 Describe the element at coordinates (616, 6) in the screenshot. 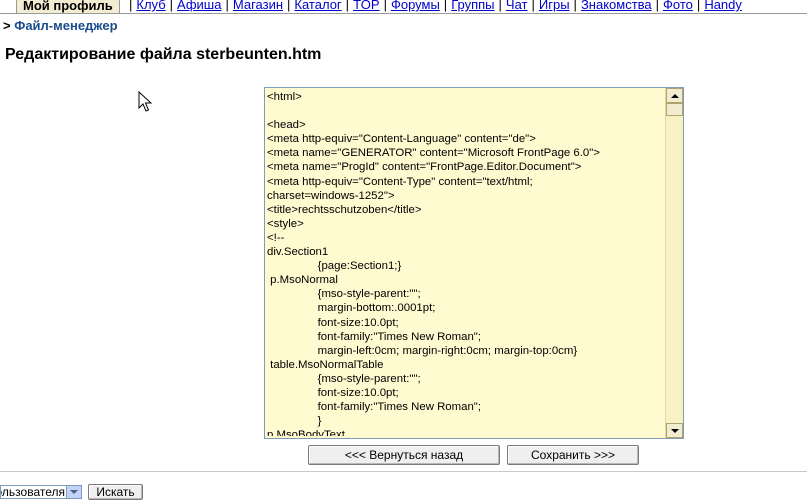

I see `nav-link-dating: Знакомства` at that location.